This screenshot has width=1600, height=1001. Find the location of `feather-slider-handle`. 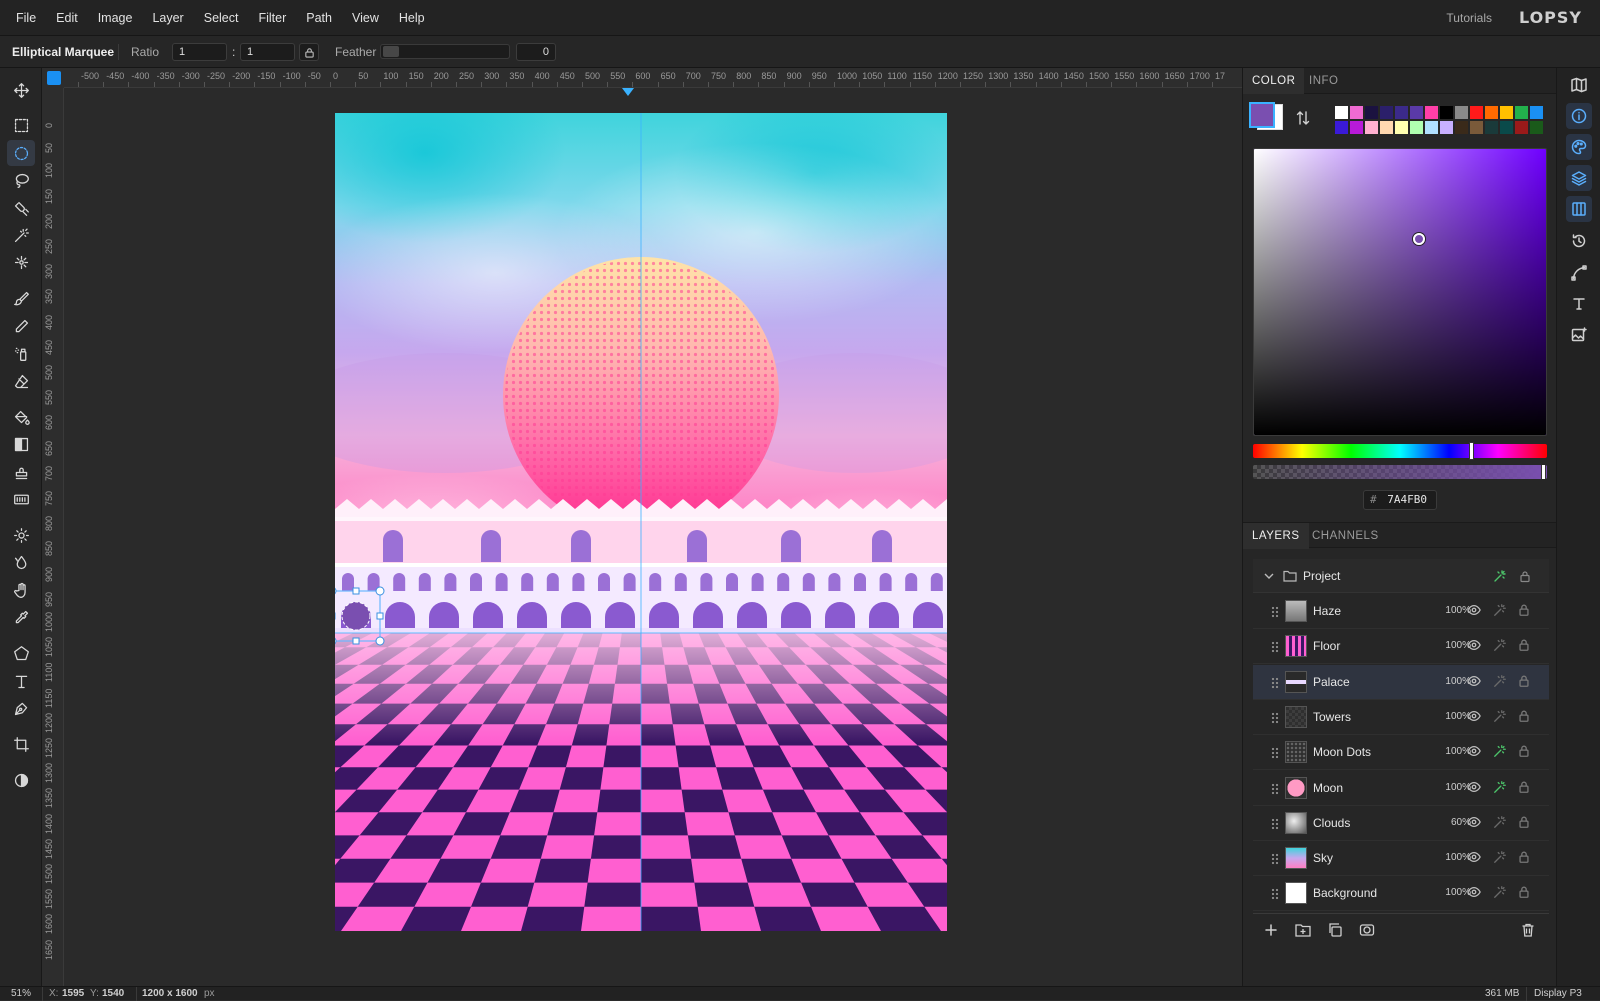

feather-slider-handle is located at coordinates (391, 51).